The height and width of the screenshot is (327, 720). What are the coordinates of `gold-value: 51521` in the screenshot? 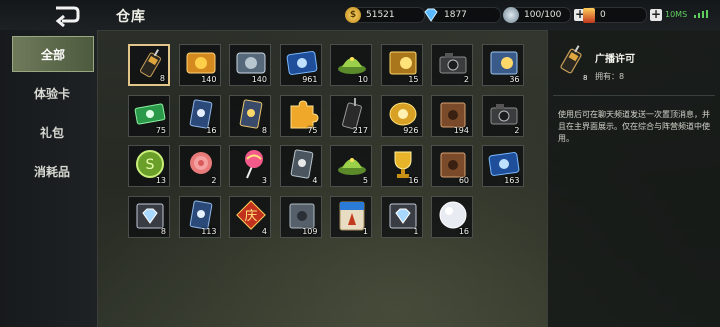 It's located at (388, 15).